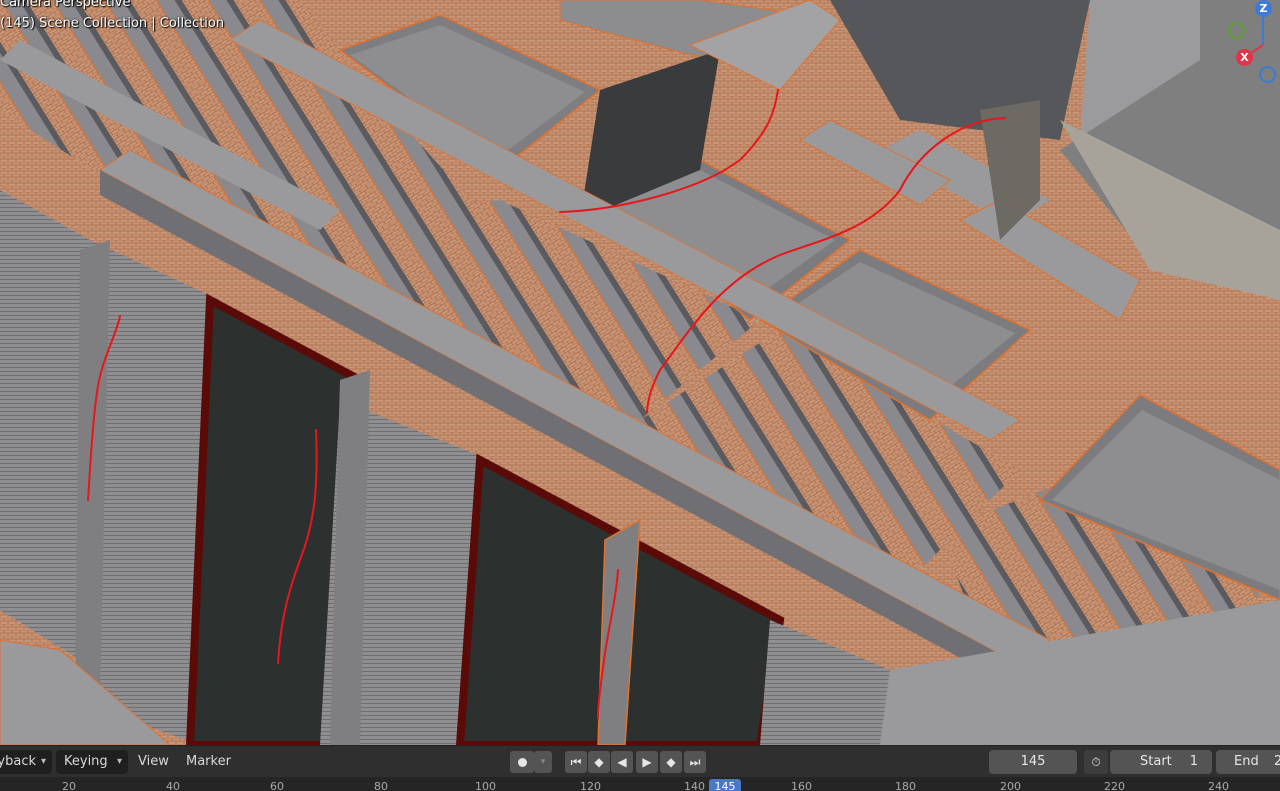 The image size is (1280, 791). I want to click on end-frame-field: End 2, so click(1248, 762).